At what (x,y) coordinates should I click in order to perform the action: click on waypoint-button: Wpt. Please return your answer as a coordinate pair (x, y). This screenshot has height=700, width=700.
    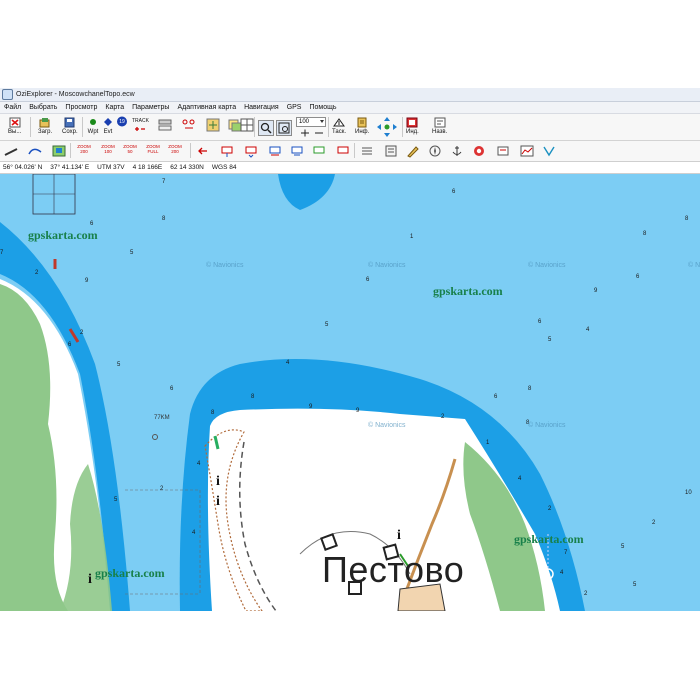
    Looking at the image, I should click on (93, 126).